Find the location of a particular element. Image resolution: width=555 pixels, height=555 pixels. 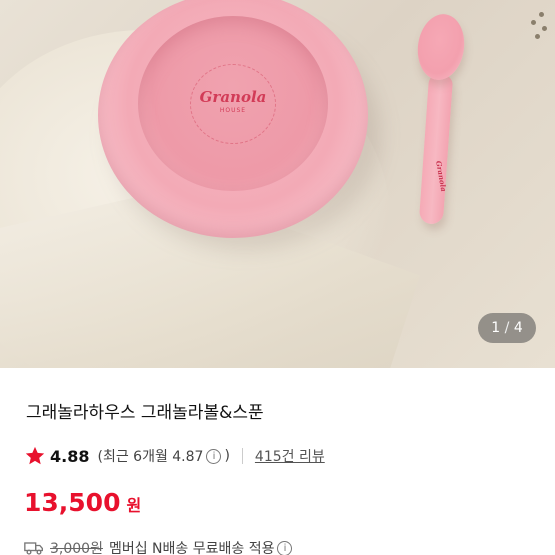

shipping-fee-original: 3,000원 is located at coordinates (76, 548).